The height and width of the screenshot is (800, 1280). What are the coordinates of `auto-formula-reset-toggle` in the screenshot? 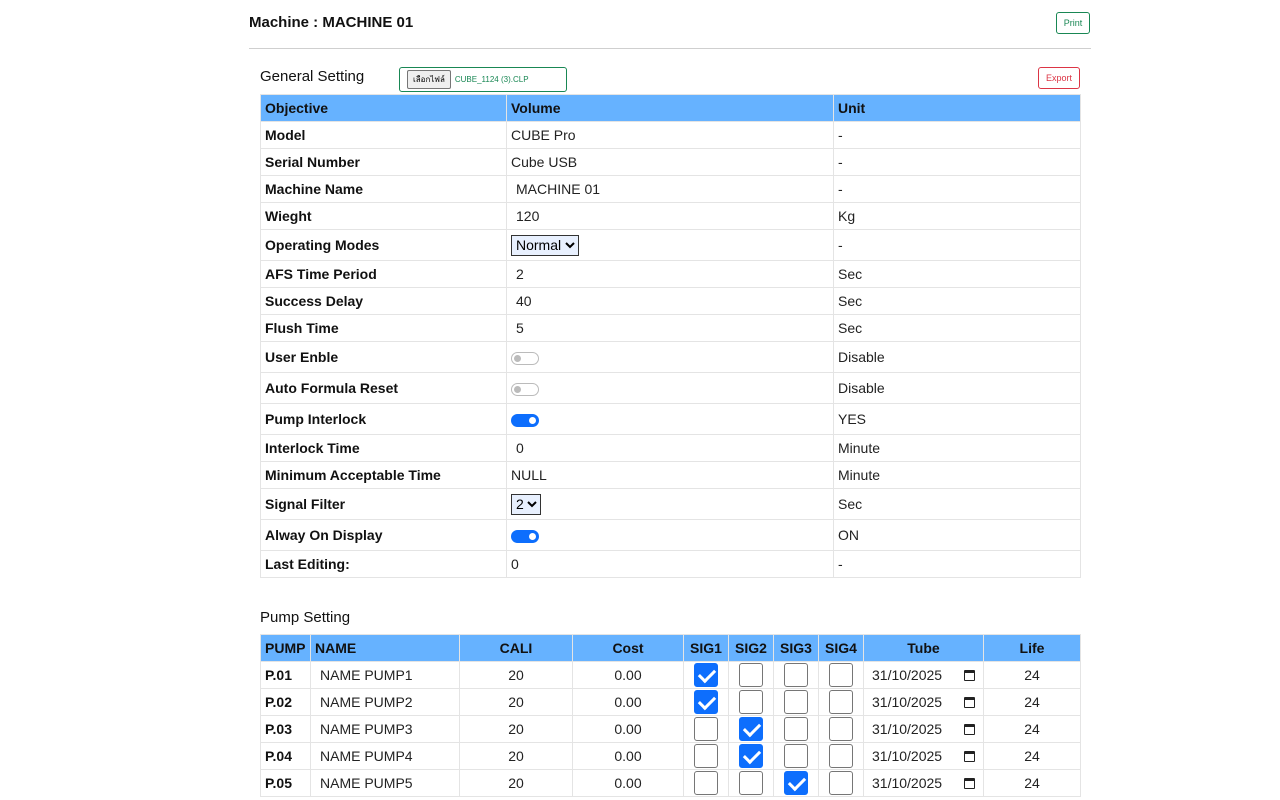 It's located at (525, 389).